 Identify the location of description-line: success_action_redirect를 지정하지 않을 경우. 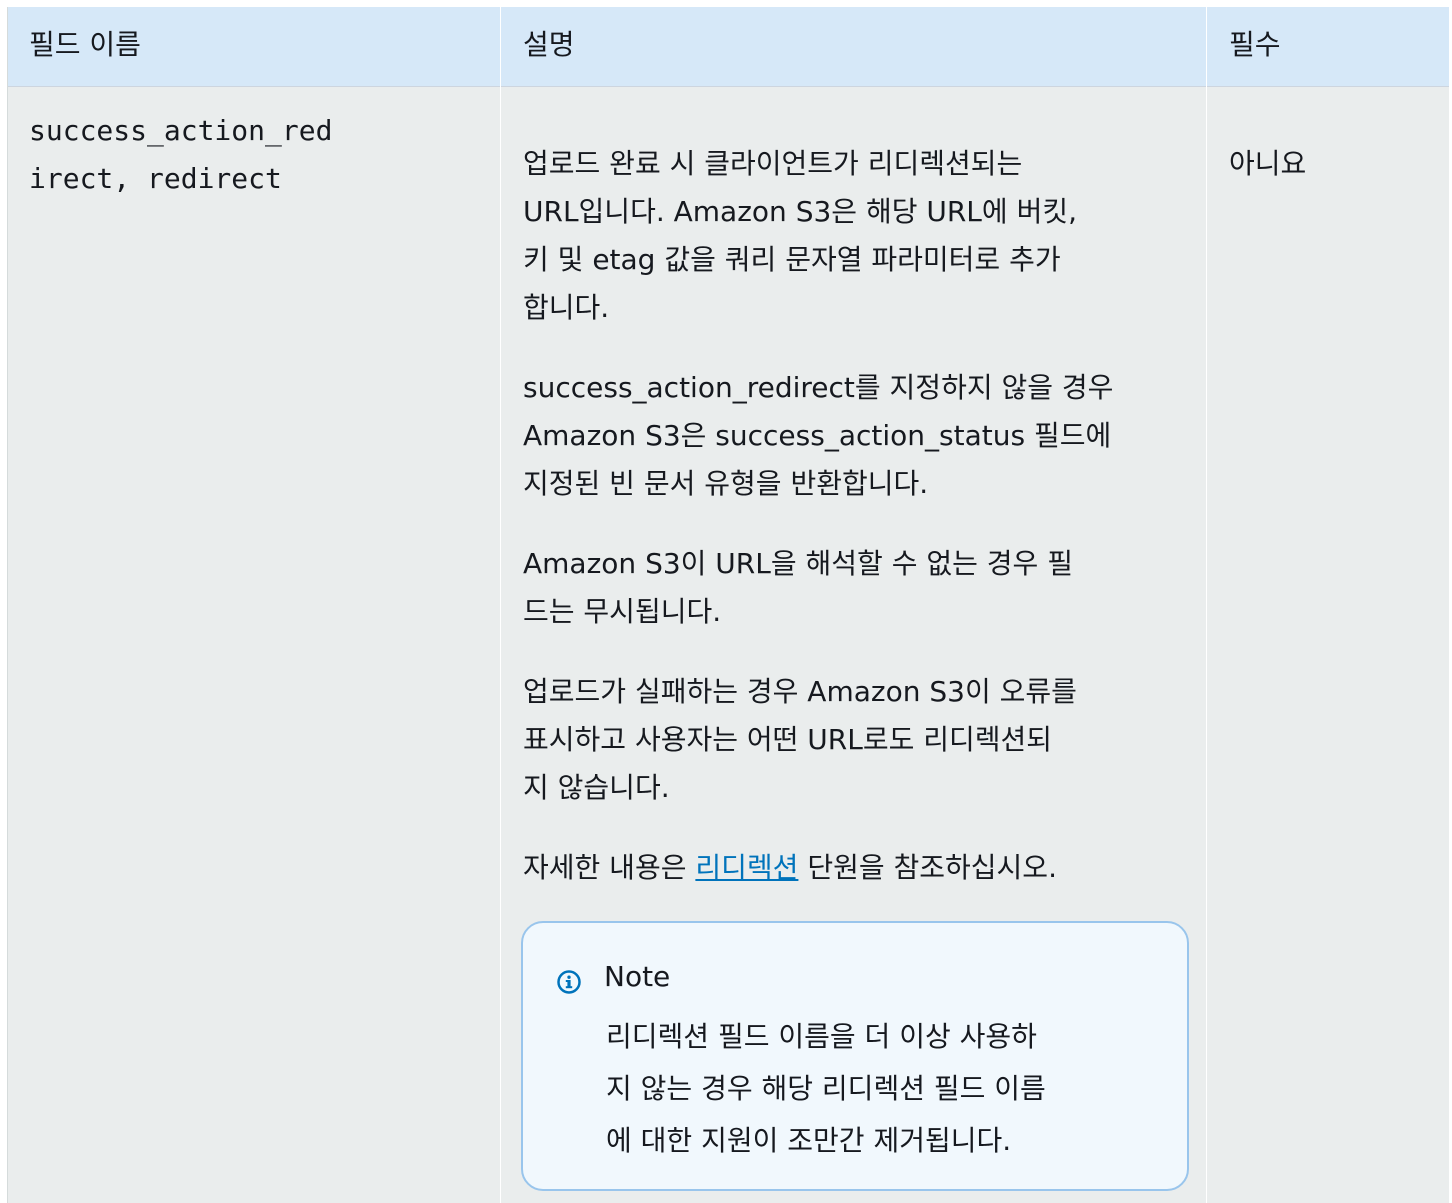
(818, 387).